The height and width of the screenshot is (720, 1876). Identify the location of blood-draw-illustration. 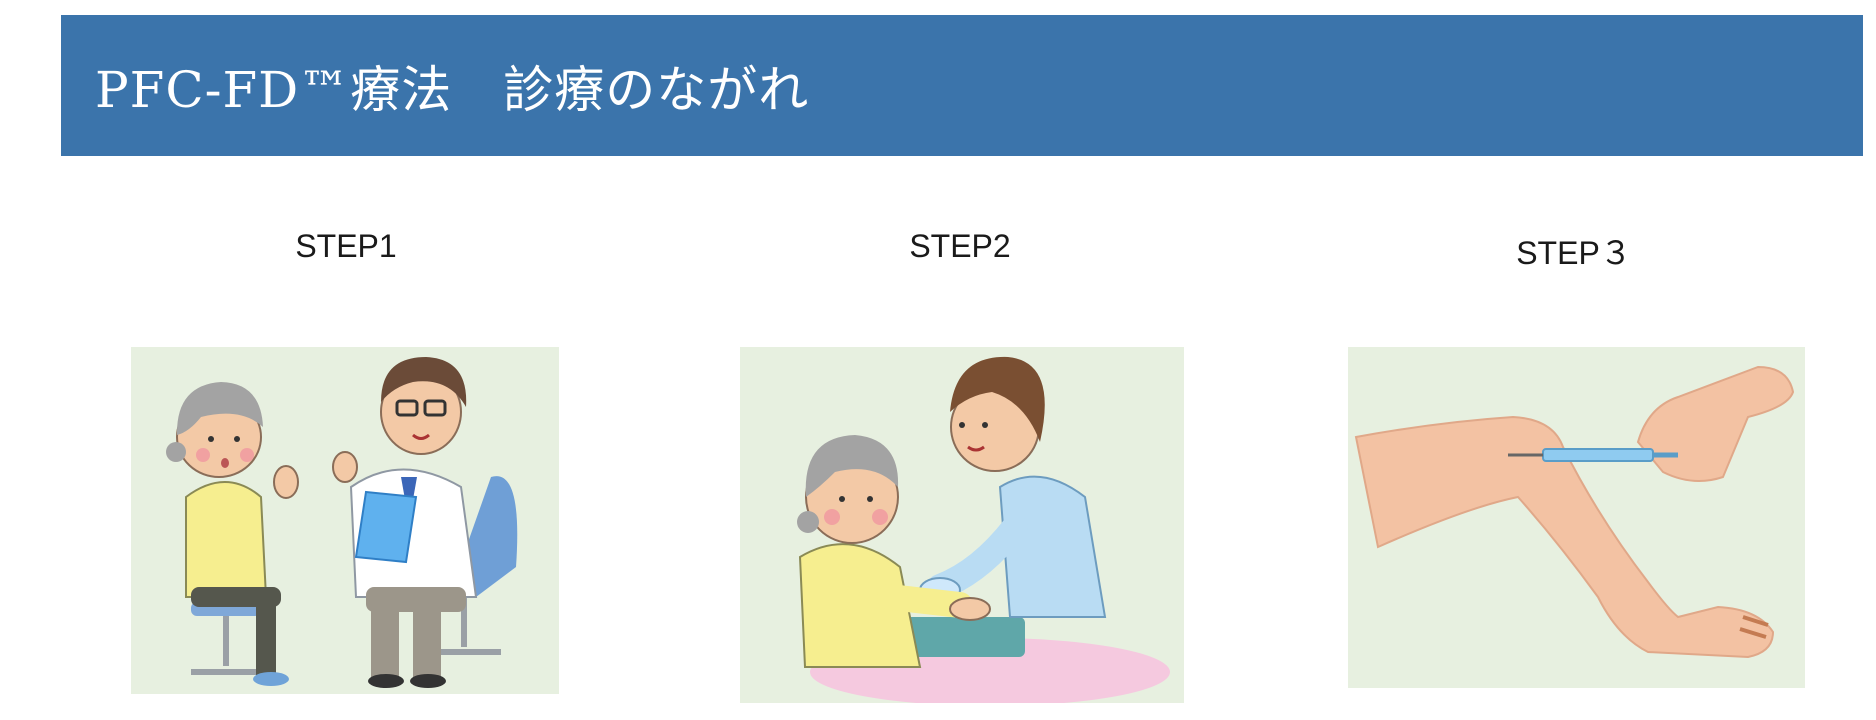
(962, 525).